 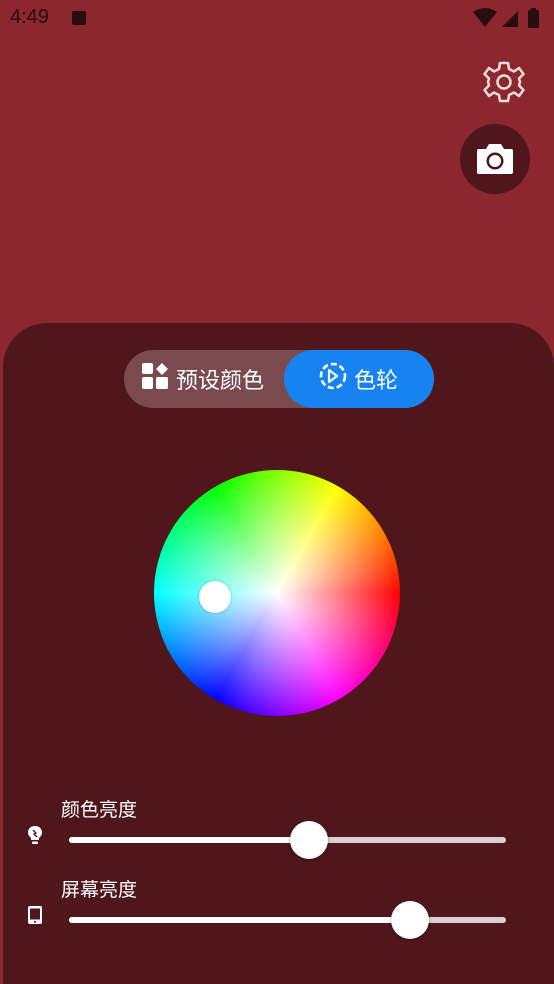 What do you see at coordinates (376, 381) in the screenshot?
I see `tab-wheel-label: 色轮` at bounding box center [376, 381].